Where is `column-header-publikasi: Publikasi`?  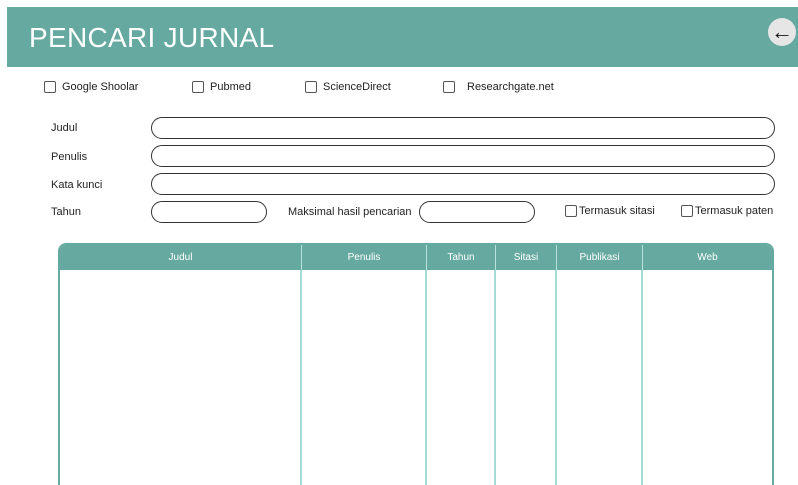
column-header-publikasi: Publikasi is located at coordinates (600, 257).